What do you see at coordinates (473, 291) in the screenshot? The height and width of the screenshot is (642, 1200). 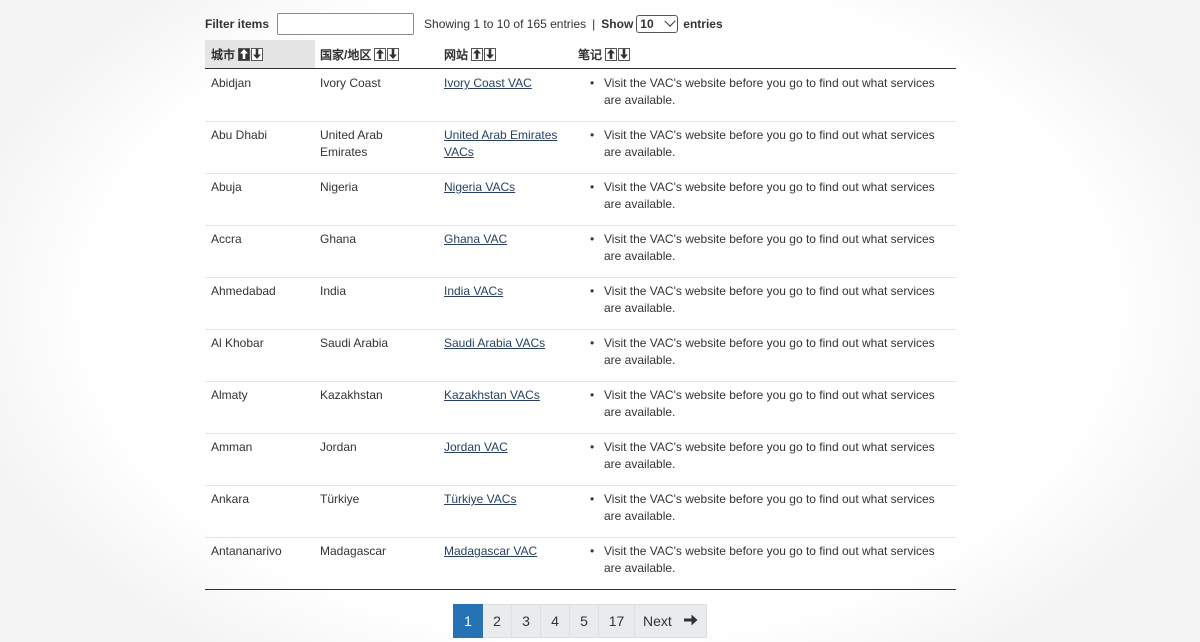 I see `vac-website-link: India VACs` at bounding box center [473, 291].